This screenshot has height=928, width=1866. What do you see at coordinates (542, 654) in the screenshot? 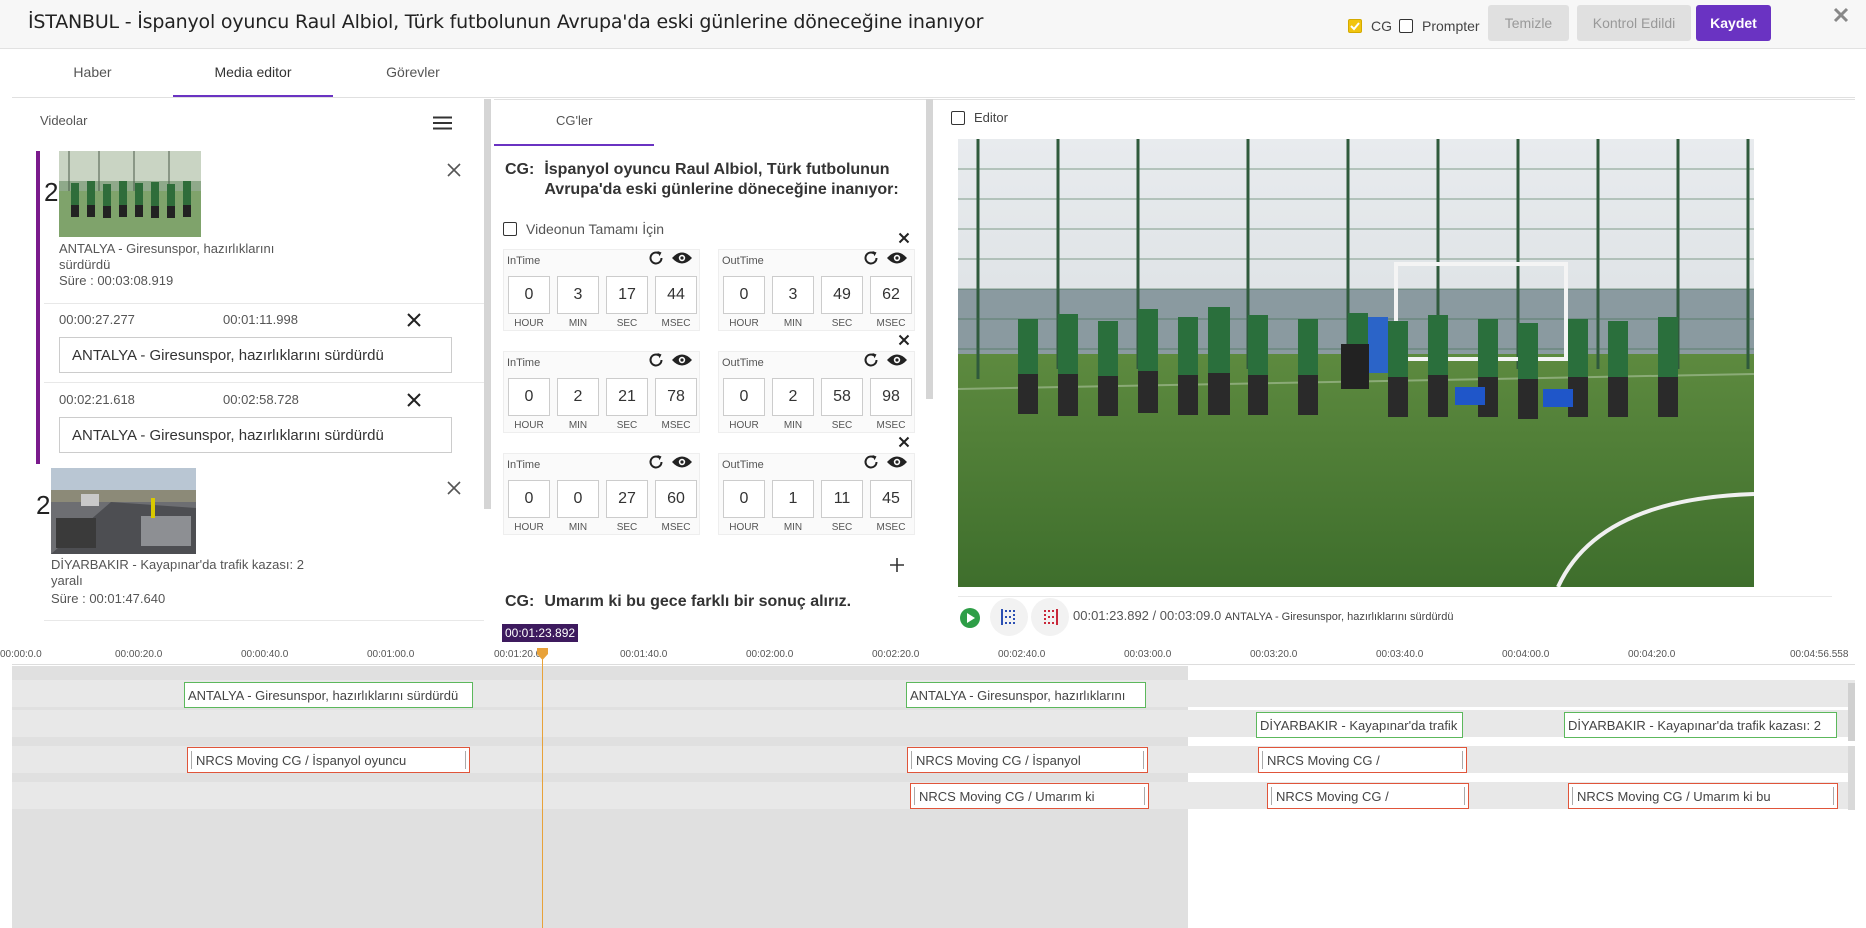
I see `playhead-marker-icon` at bounding box center [542, 654].